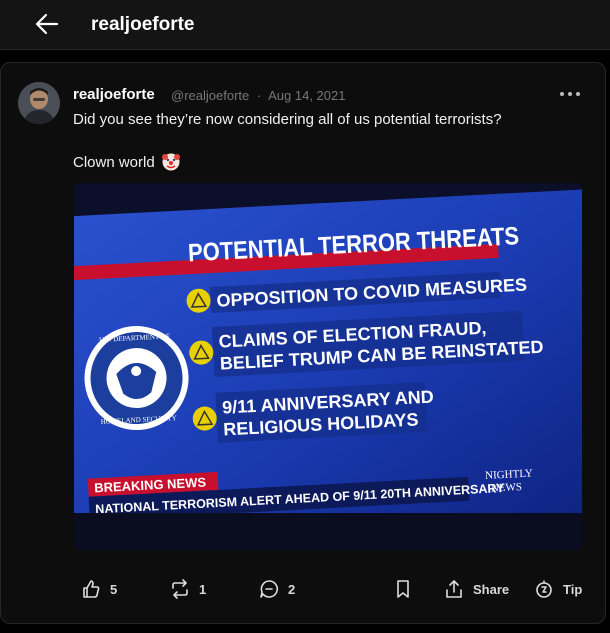 The image size is (610, 633). What do you see at coordinates (454, 589) in the screenshot?
I see `share-icon` at bounding box center [454, 589].